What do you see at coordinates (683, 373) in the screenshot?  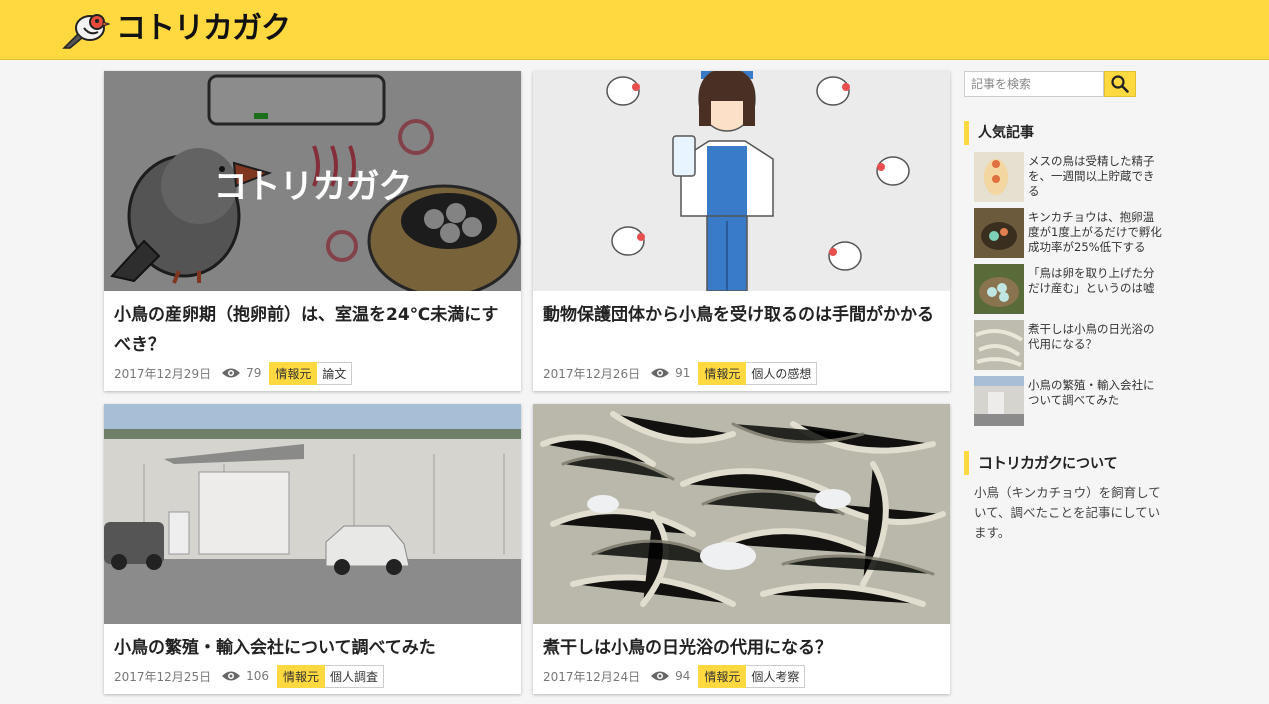 I see `view-count: 91` at bounding box center [683, 373].